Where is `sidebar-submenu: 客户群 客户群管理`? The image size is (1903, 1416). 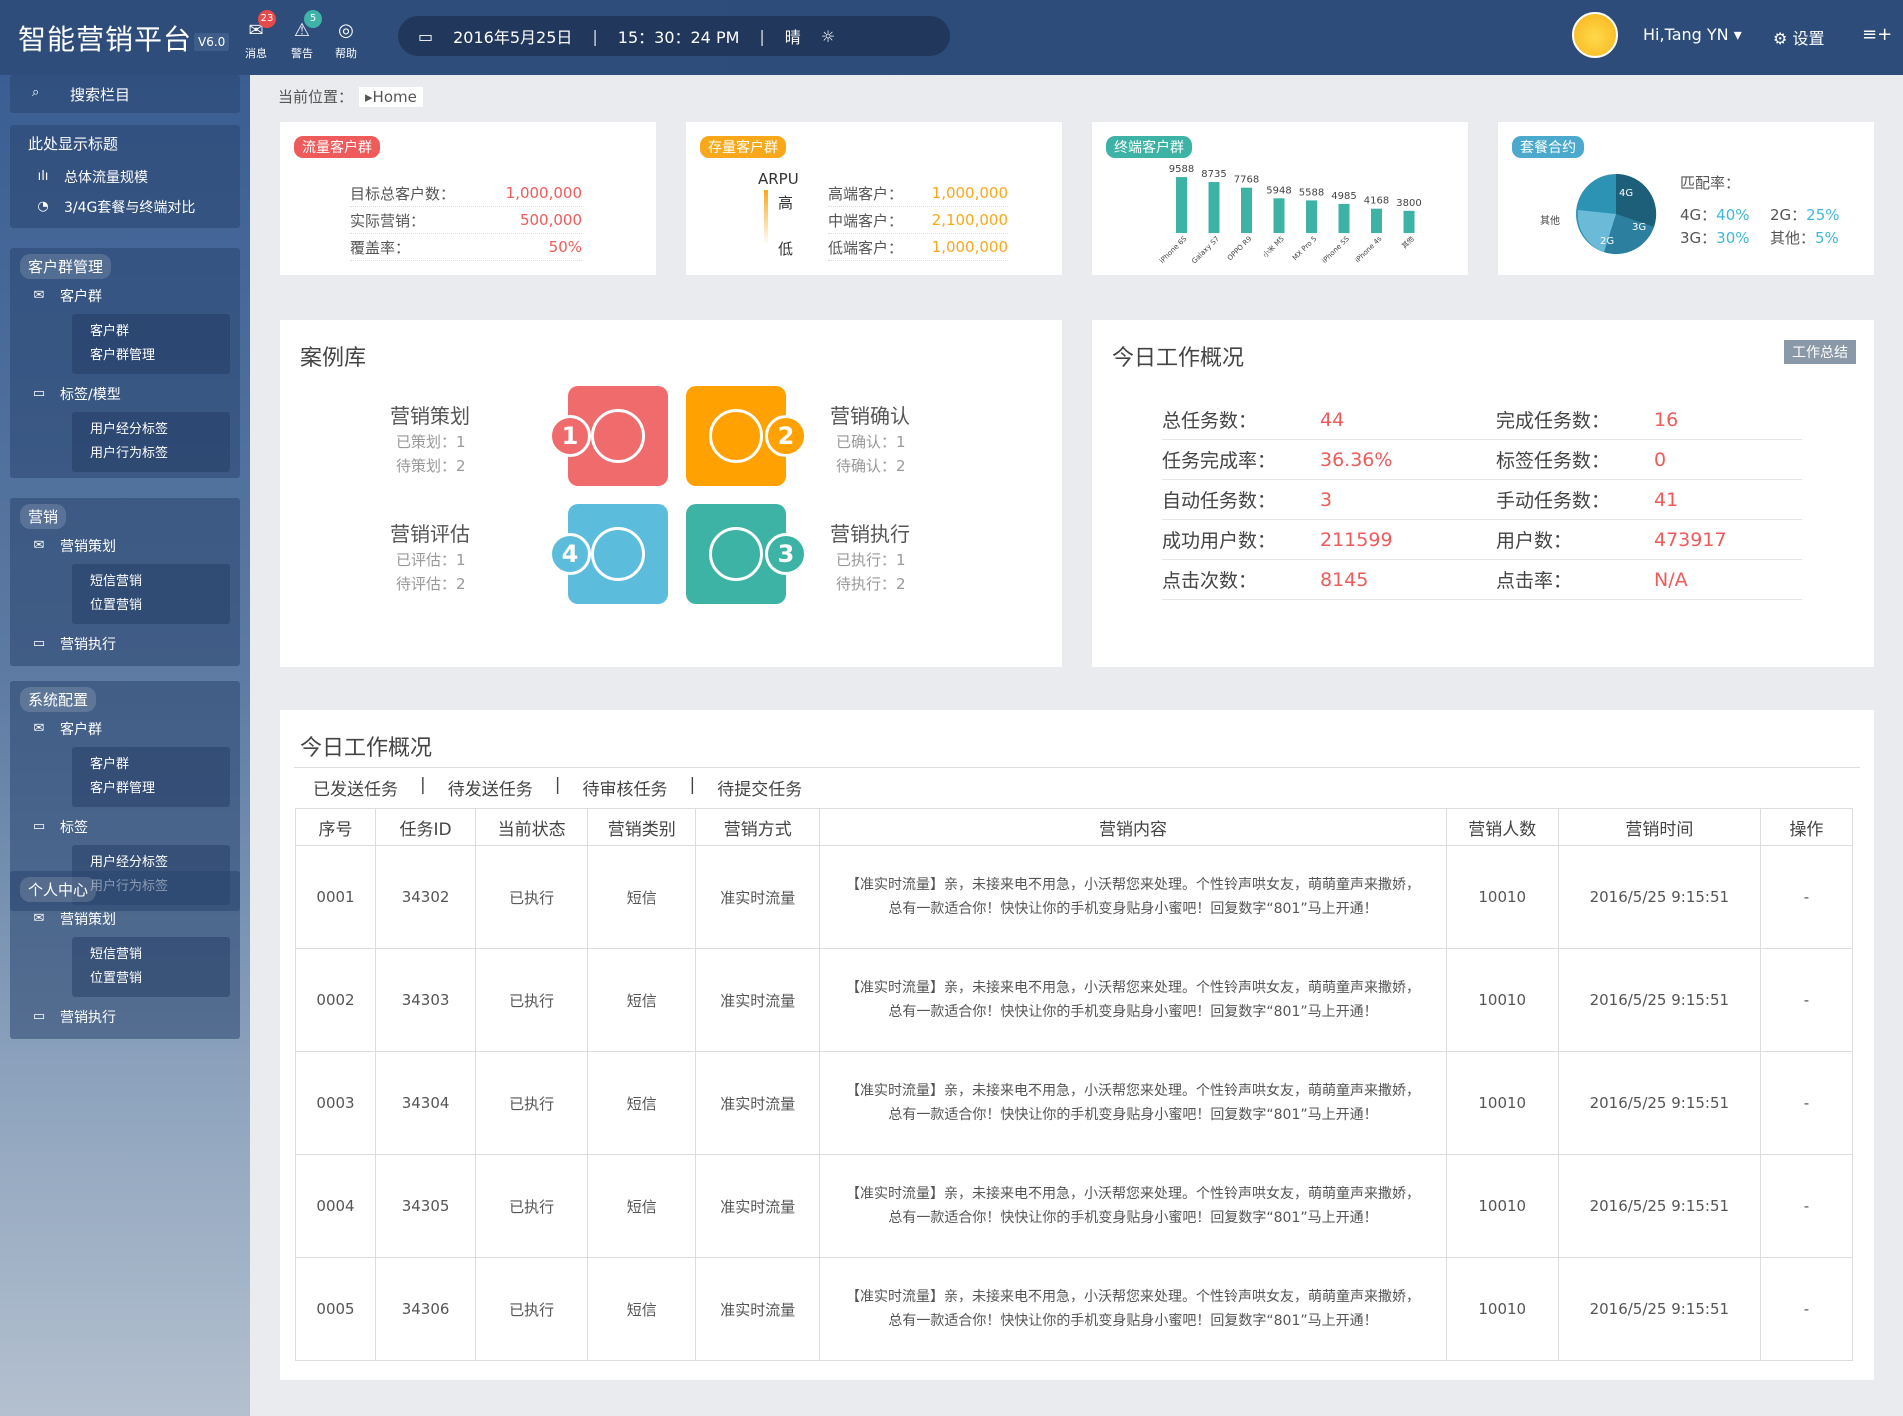 sidebar-submenu: 客户群 客户群管理 is located at coordinates (151, 344).